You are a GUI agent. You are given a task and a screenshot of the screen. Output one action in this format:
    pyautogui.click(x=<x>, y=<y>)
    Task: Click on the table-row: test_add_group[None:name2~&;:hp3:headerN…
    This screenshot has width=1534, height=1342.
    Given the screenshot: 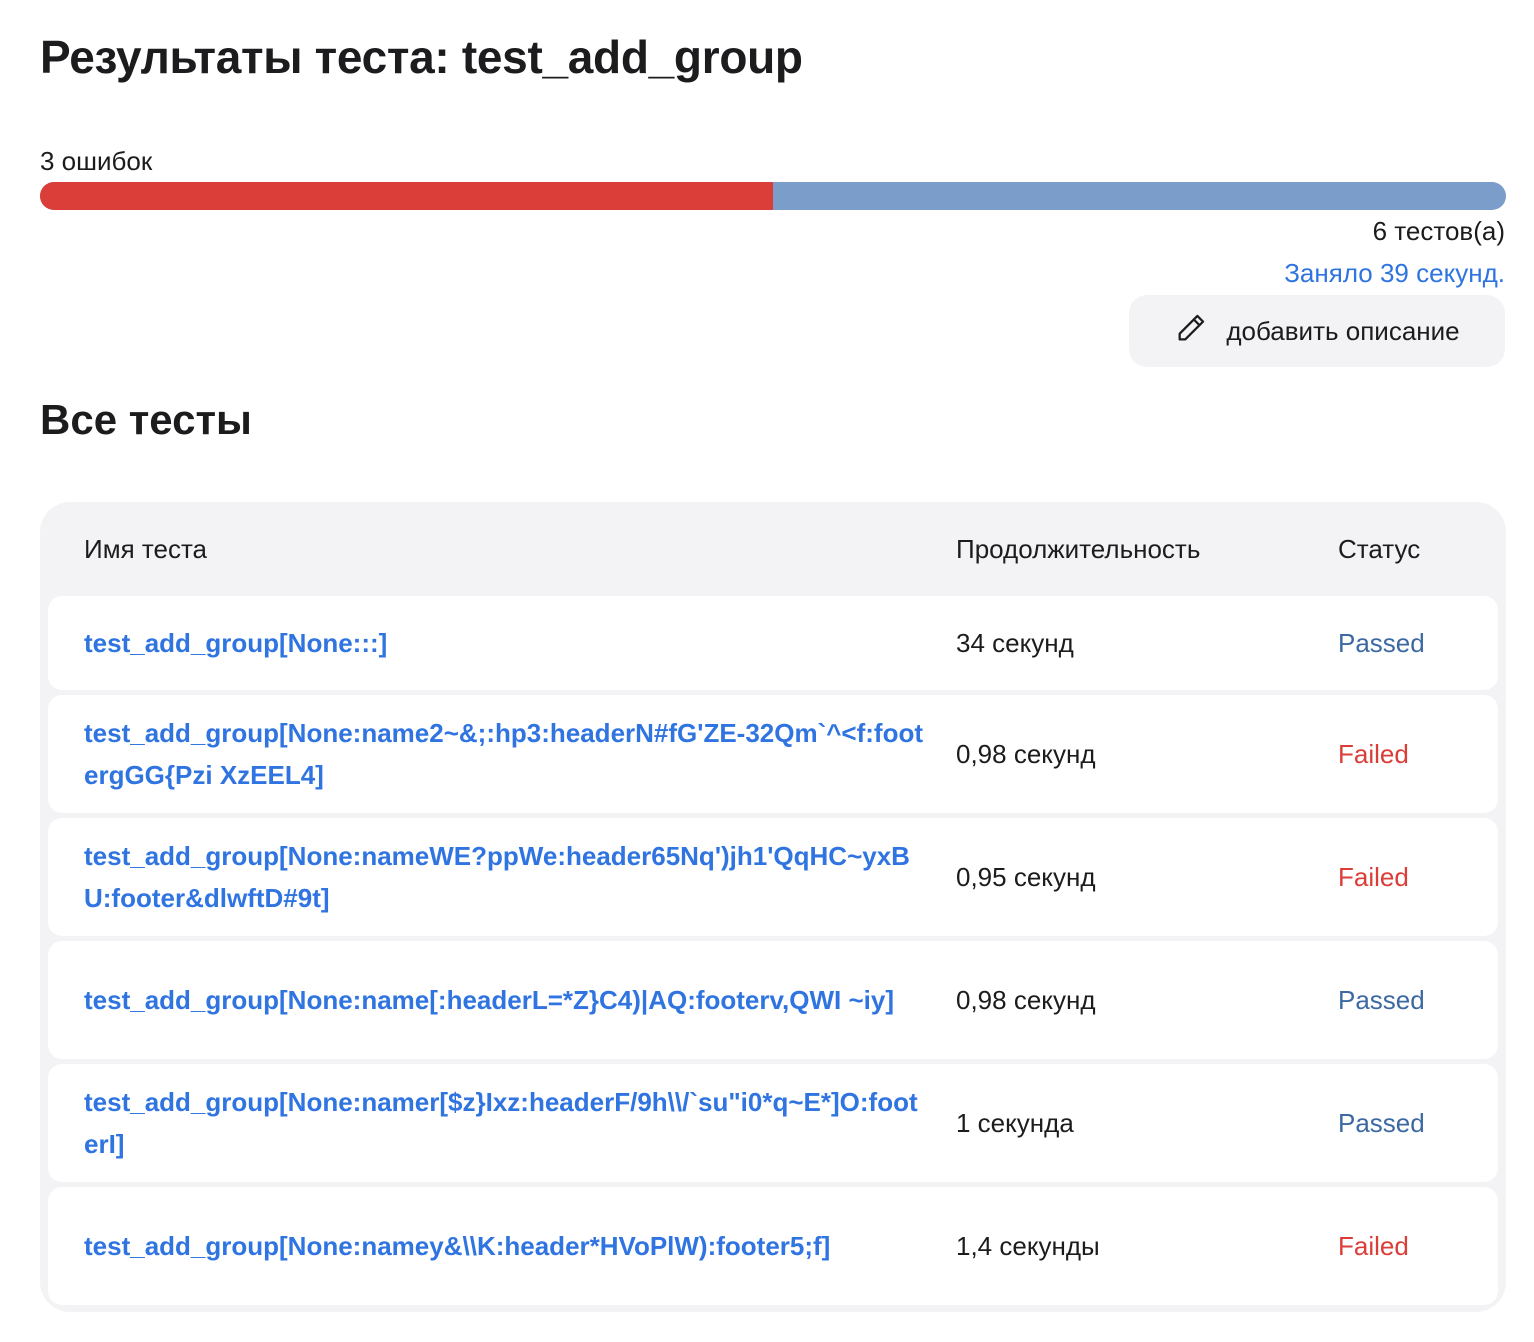 What is the action you would take?
    pyautogui.click(x=773, y=754)
    